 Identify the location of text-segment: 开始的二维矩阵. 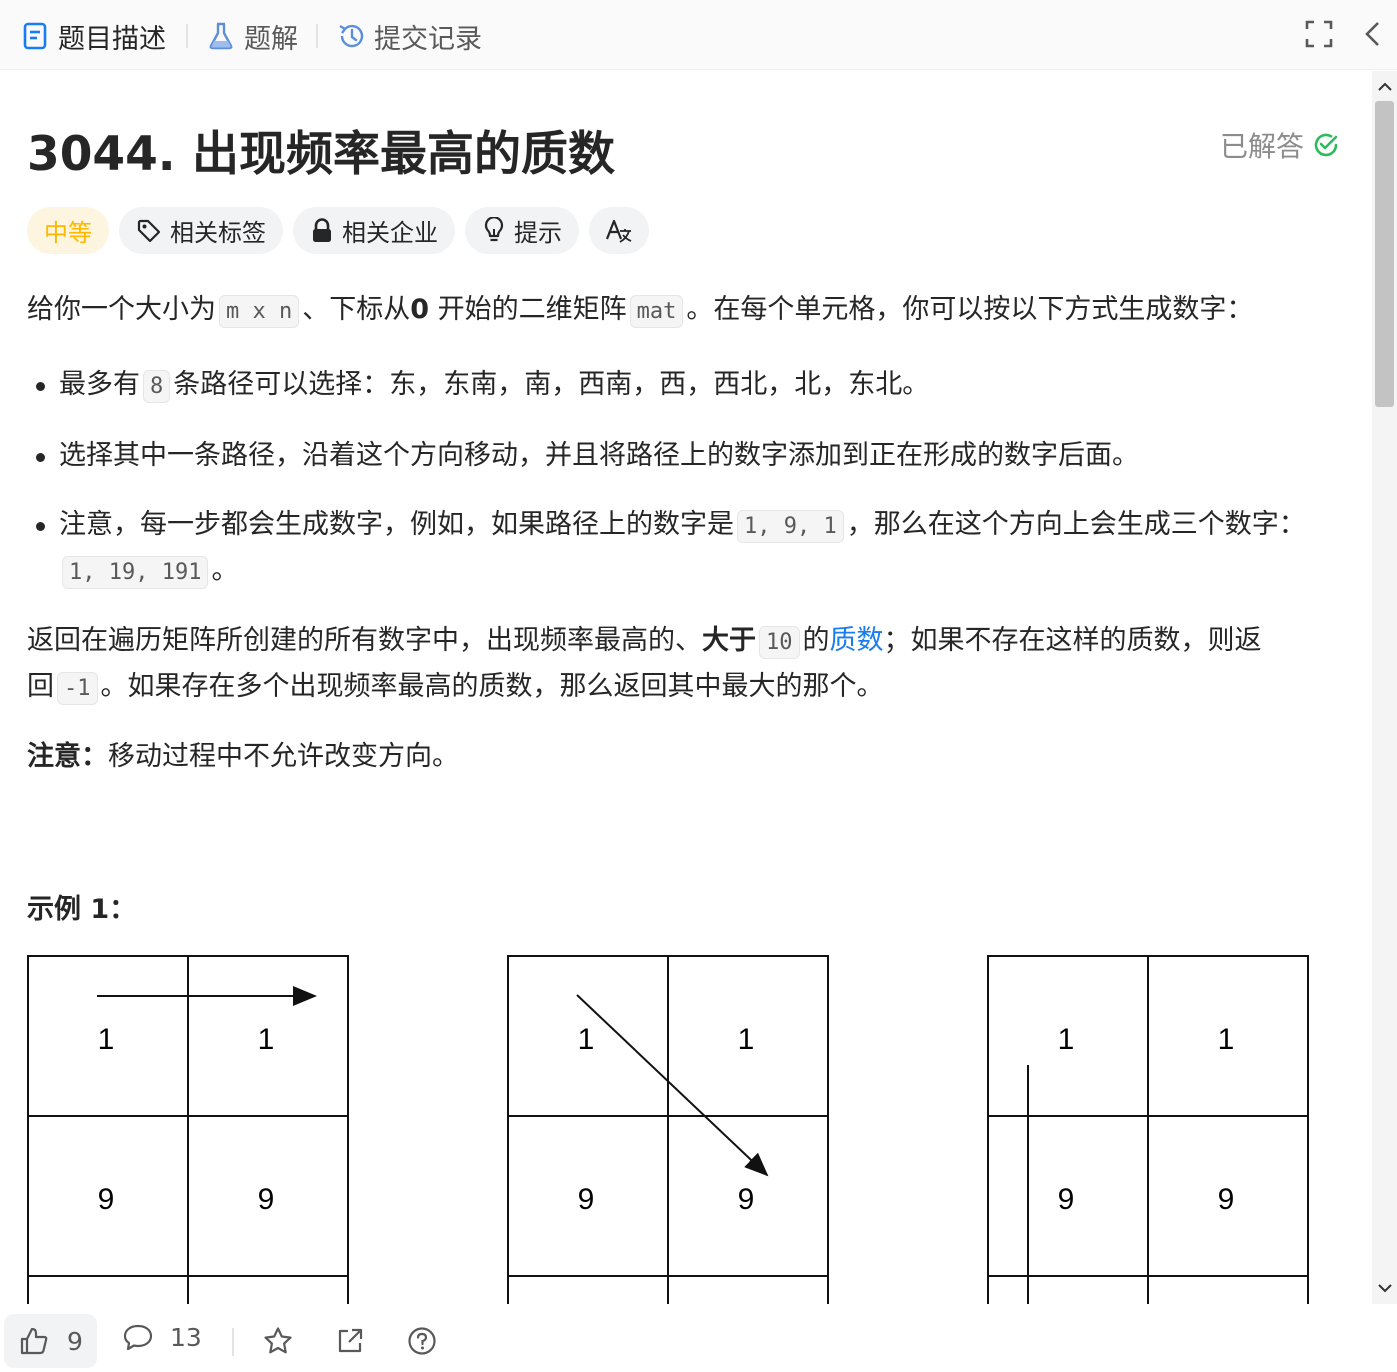
(532, 309).